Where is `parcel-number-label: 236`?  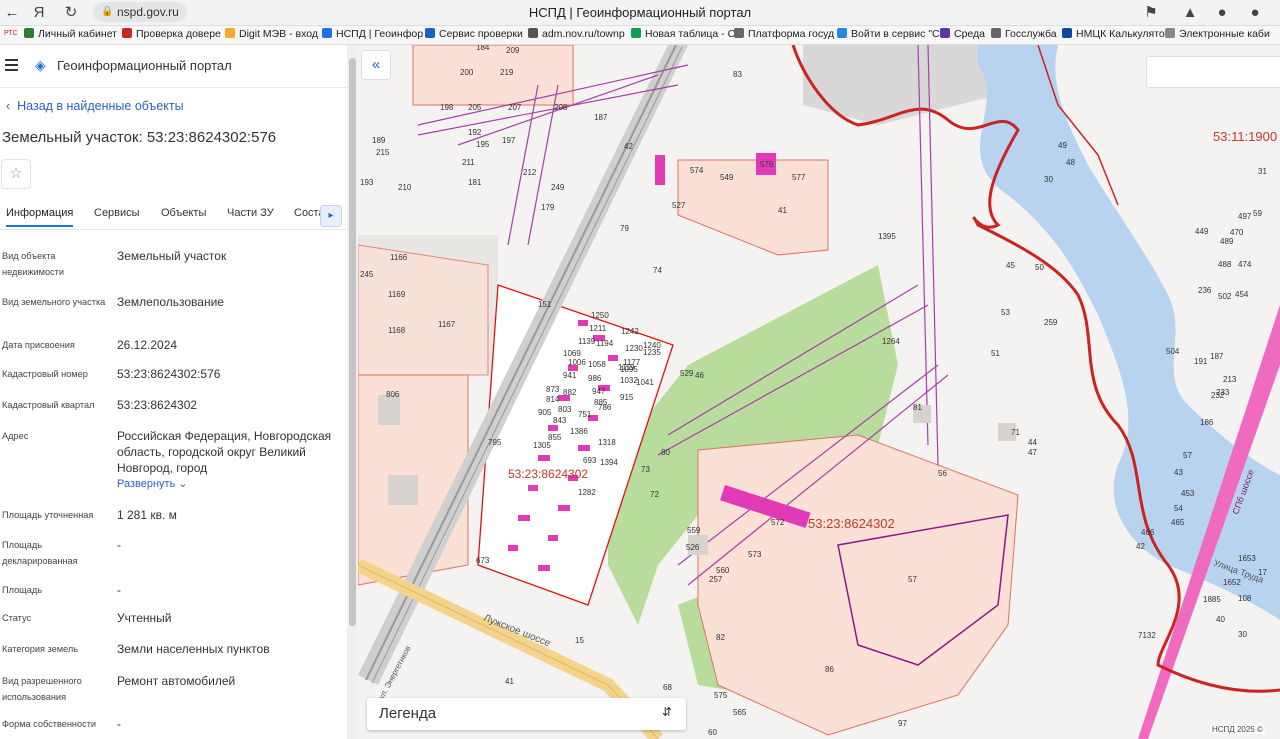
parcel-number-label: 236 is located at coordinates (1205, 290).